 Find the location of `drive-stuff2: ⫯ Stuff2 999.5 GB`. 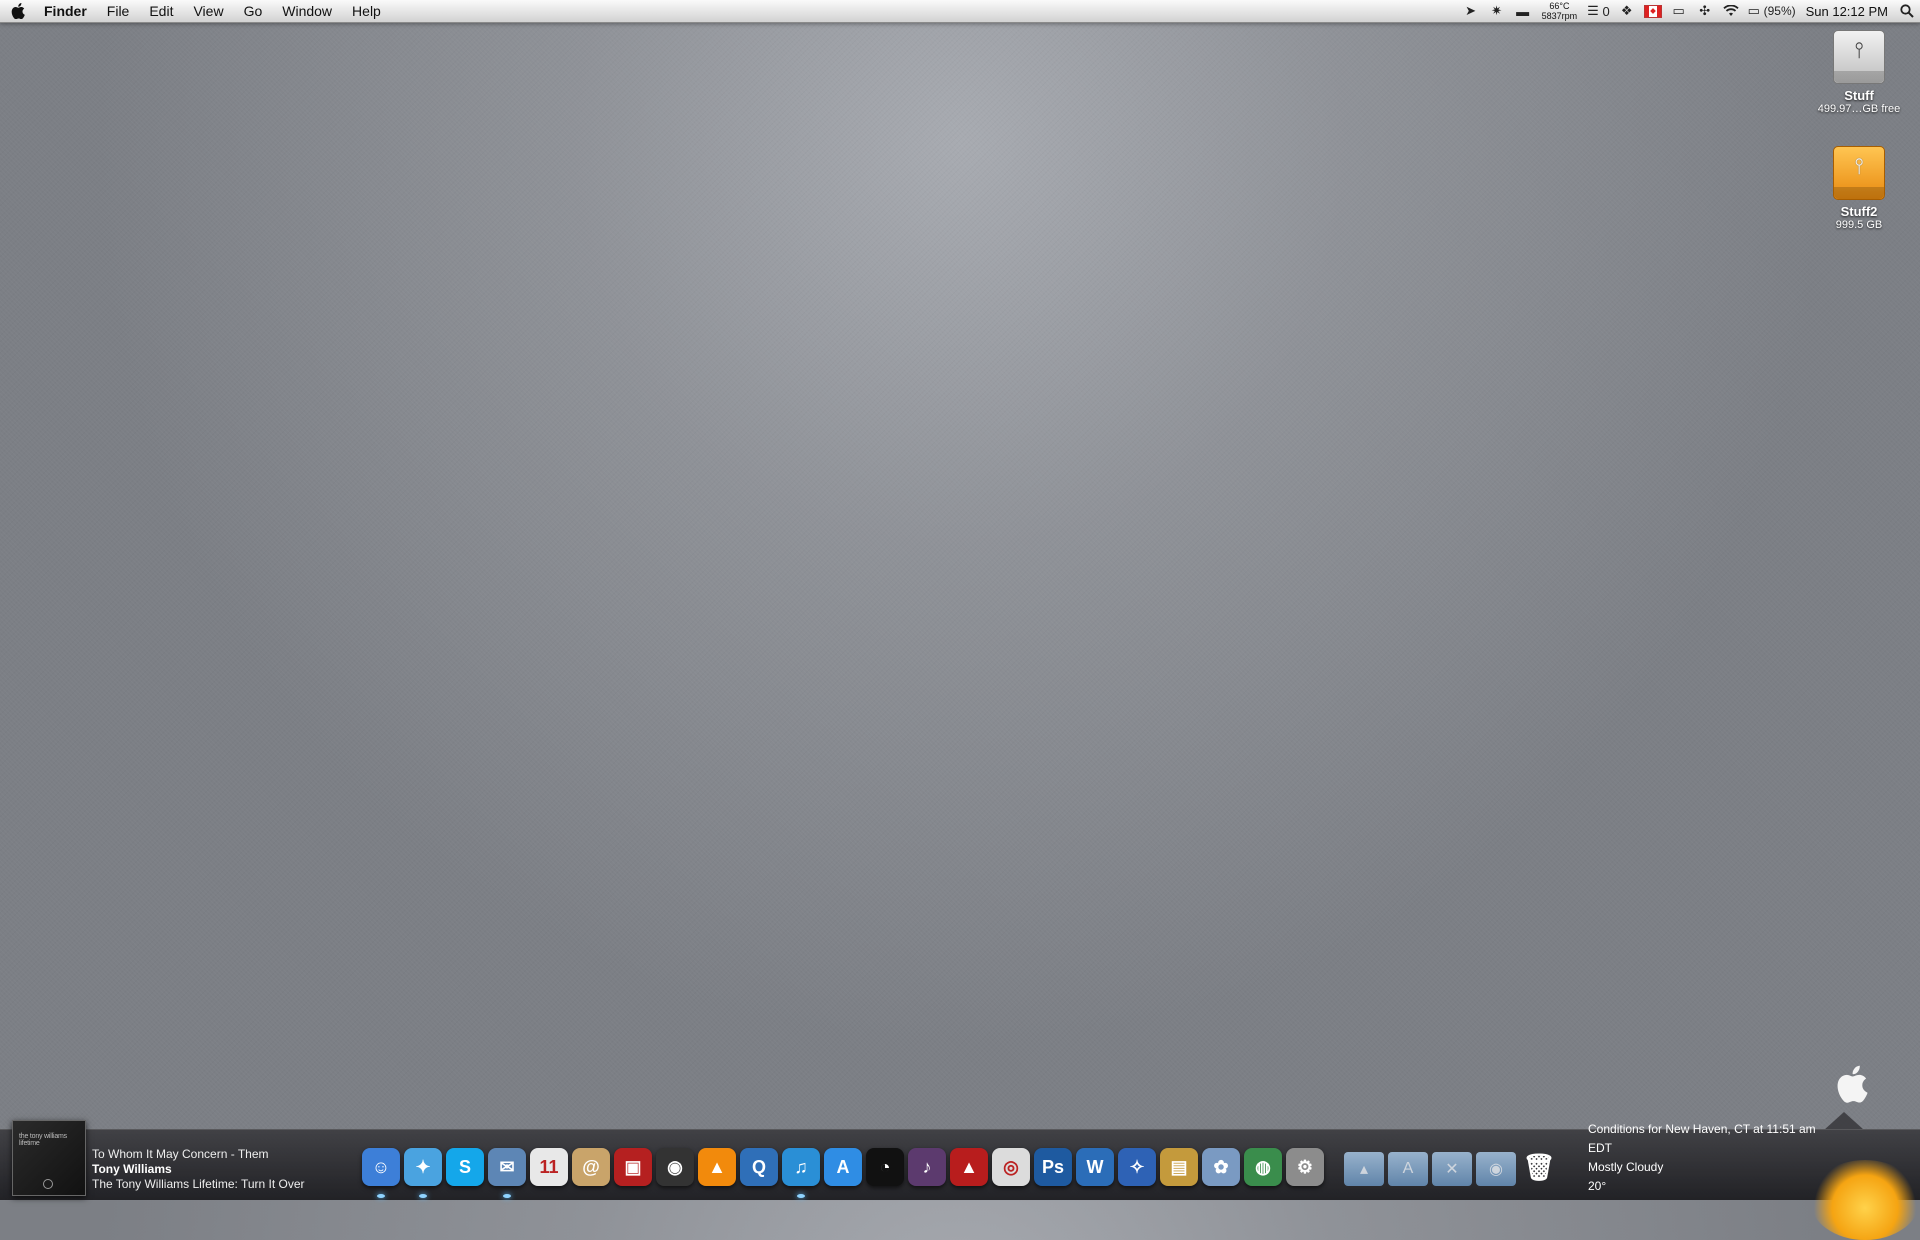

drive-stuff2: ⫯ Stuff2 999.5 GB is located at coordinates (1859, 188).